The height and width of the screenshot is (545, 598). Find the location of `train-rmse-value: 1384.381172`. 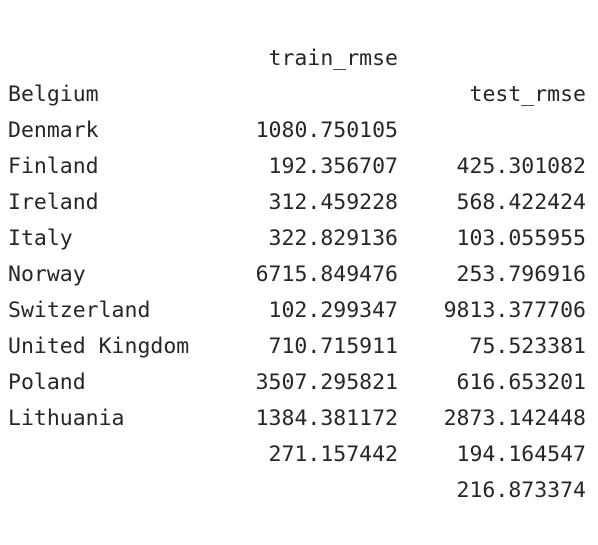

train-rmse-value: 1384.381172 is located at coordinates (326, 418).